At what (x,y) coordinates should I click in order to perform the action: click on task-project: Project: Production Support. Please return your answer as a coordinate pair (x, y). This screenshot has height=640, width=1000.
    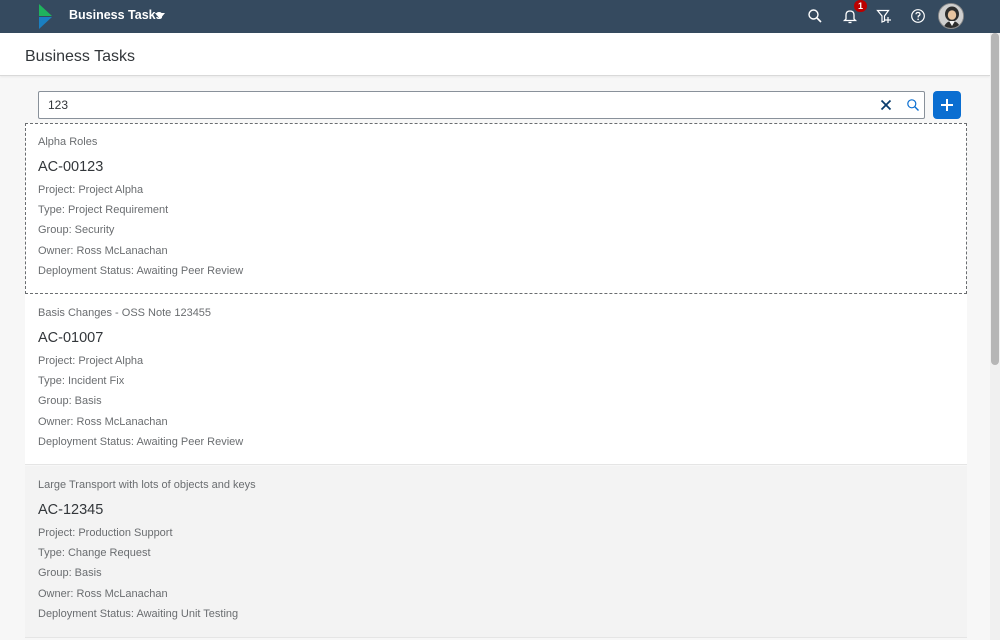
    Looking at the image, I should click on (105, 533).